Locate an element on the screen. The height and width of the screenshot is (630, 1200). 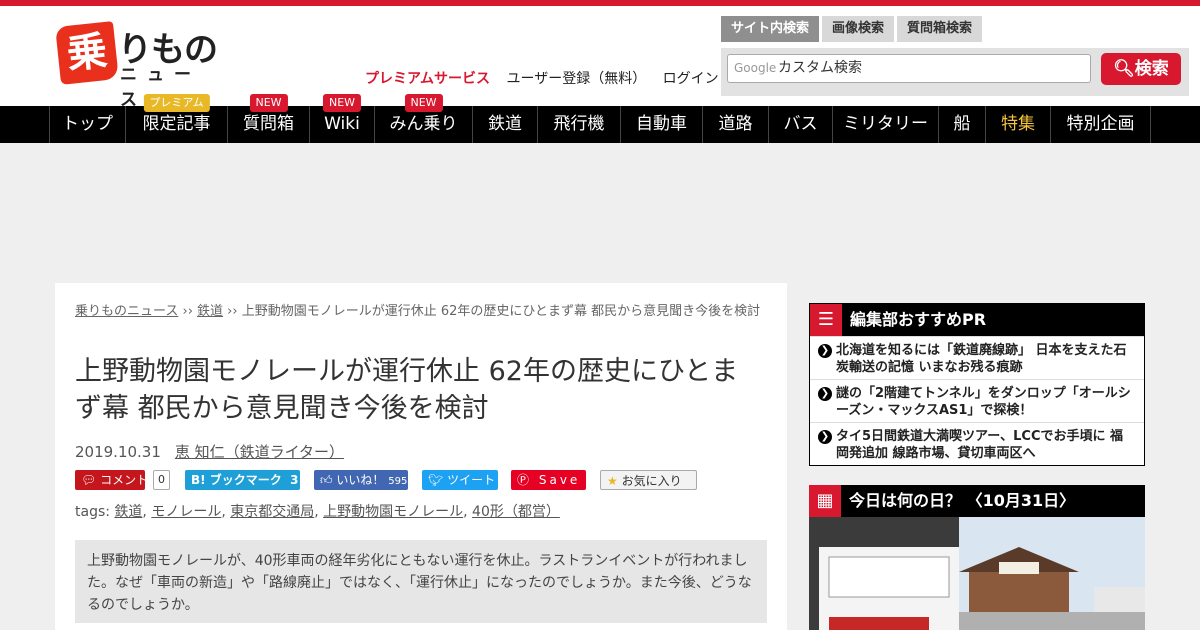
search-box: Google カスタム検索 🔍︎検索 is located at coordinates (955, 72).